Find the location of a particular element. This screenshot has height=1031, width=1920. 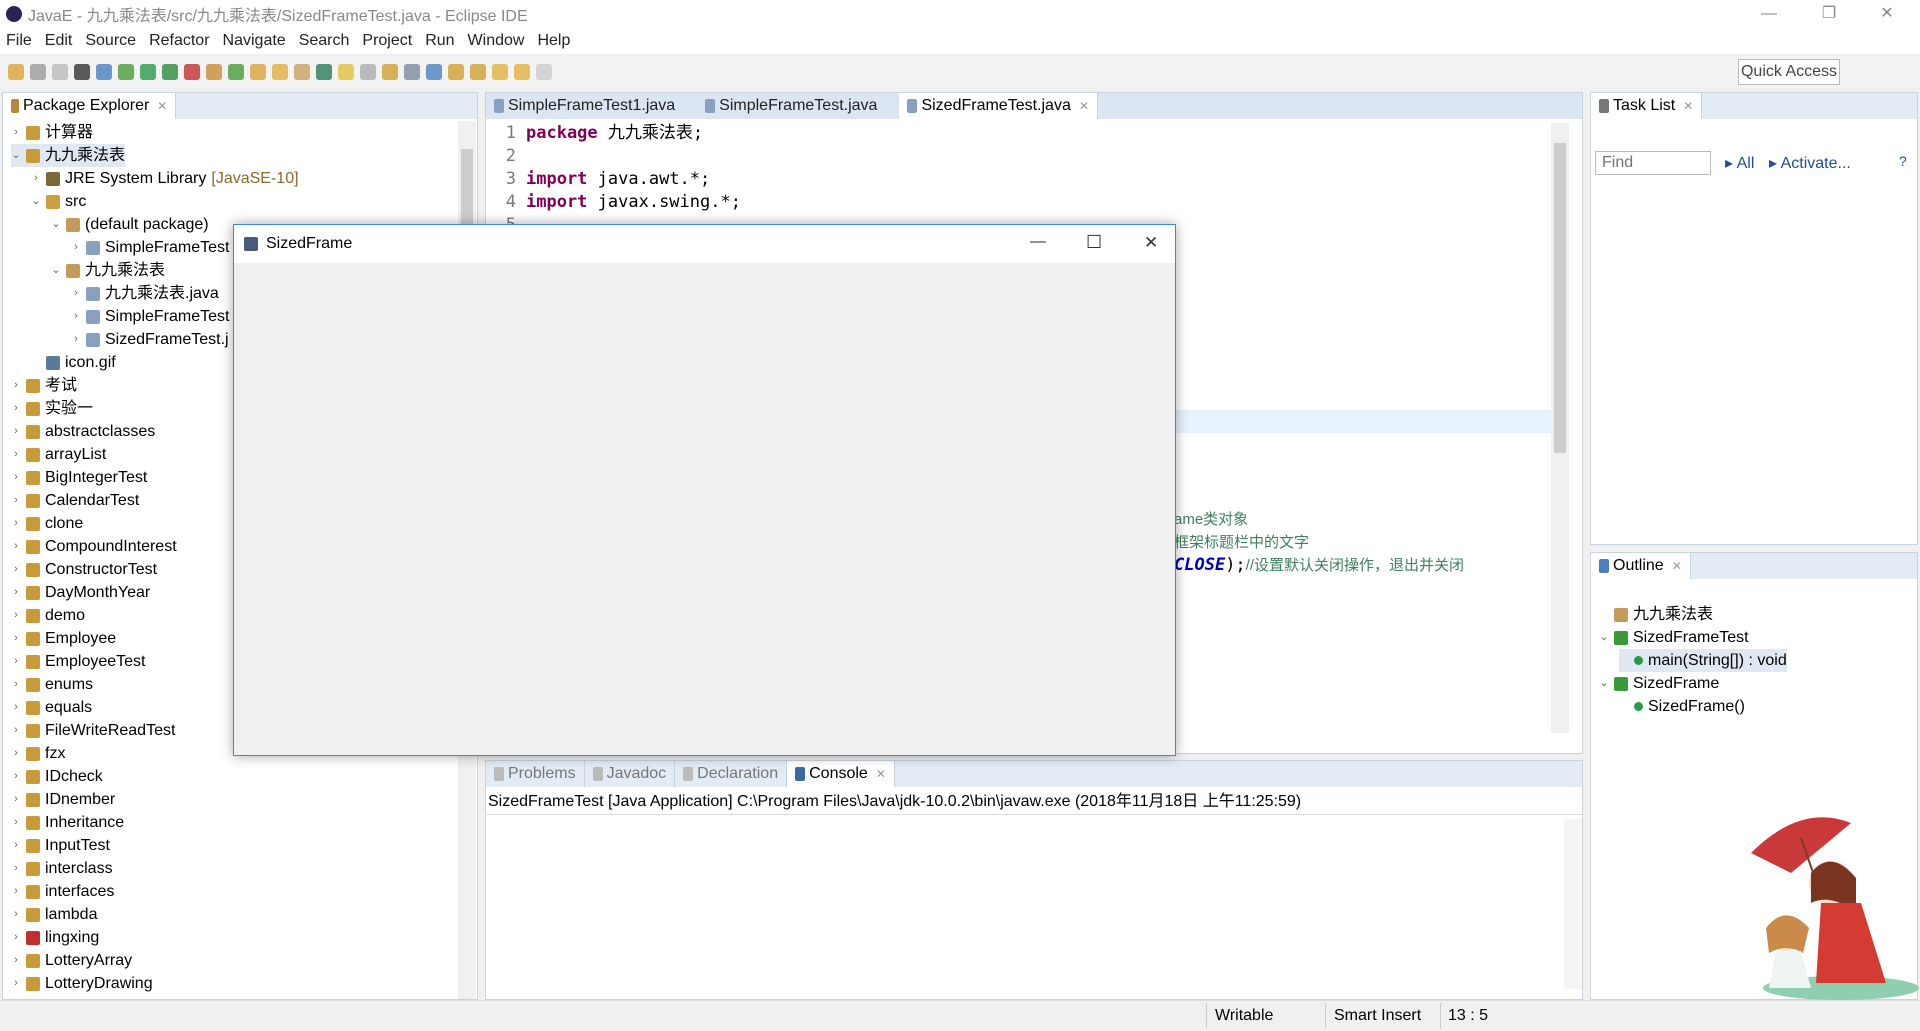

menu-navigate: Navigate is located at coordinates (254, 41).